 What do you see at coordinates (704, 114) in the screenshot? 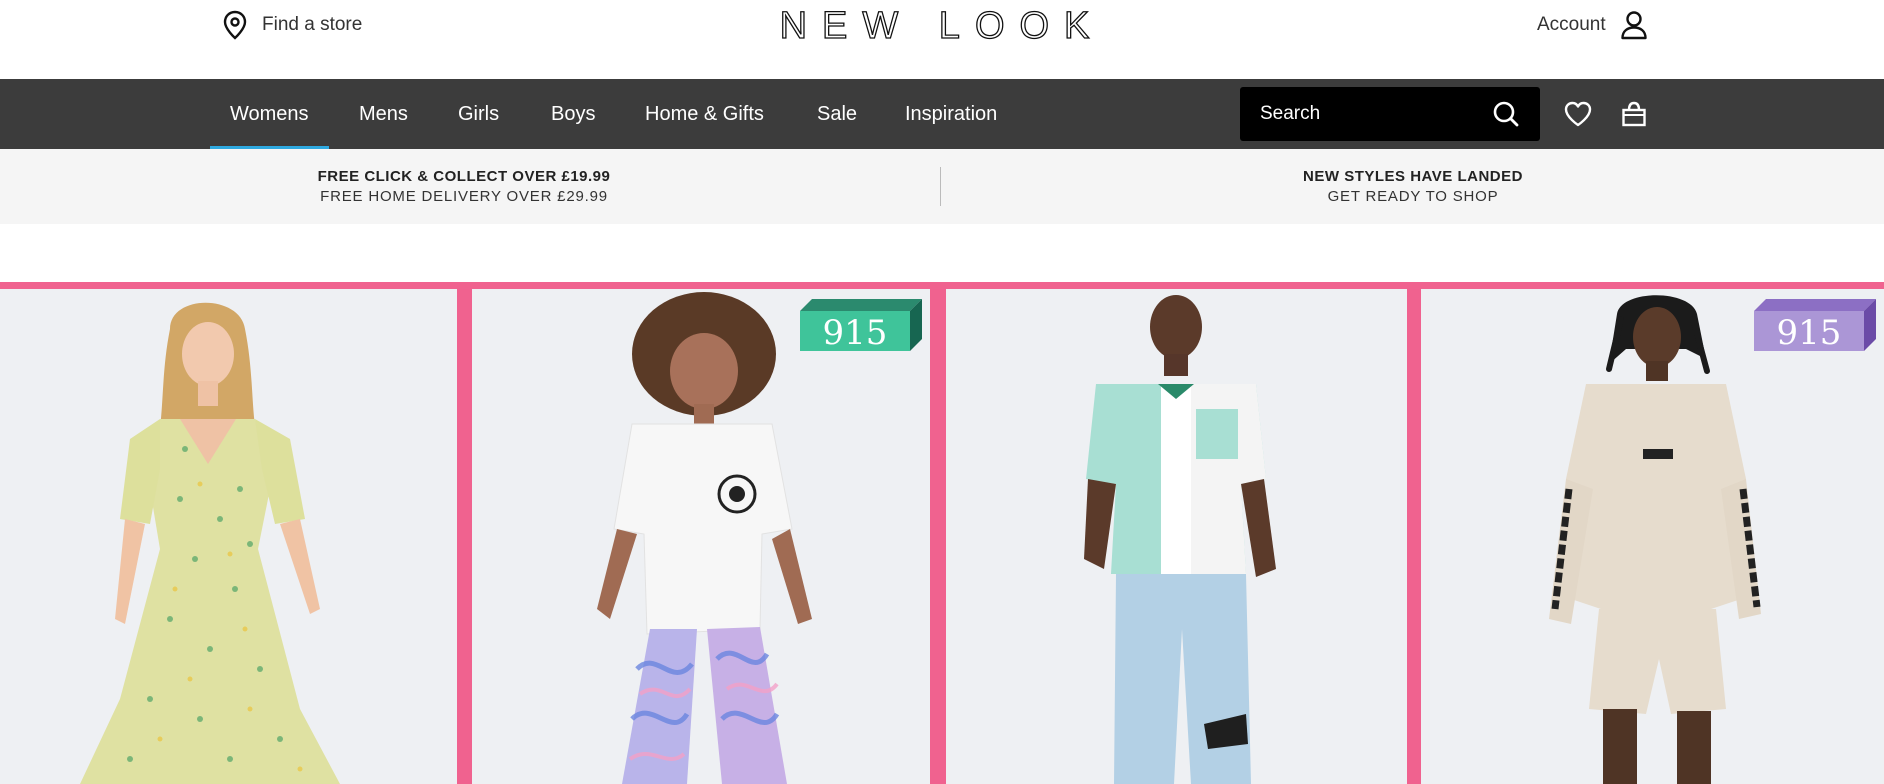
I see `nav-item-home-and-gifts: Home & Gifts` at bounding box center [704, 114].